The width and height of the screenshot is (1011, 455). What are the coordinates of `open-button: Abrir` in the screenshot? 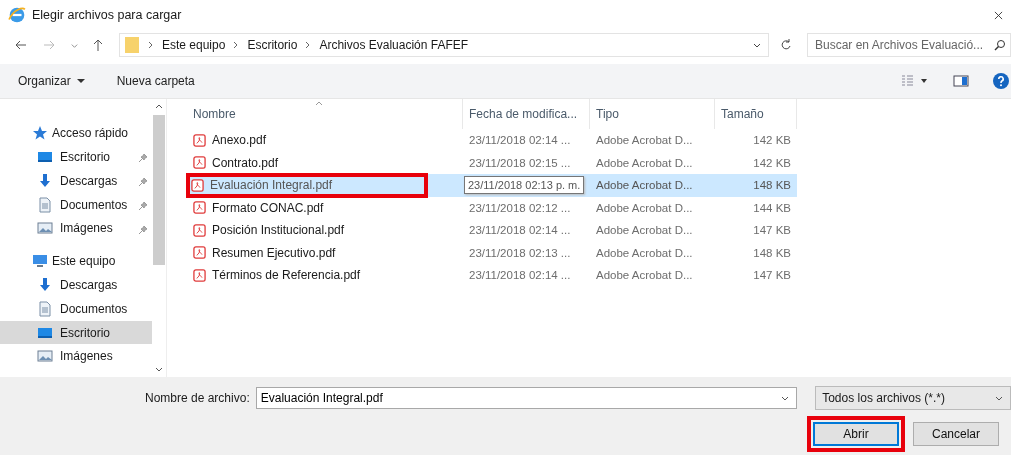 It's located at (856, 434).